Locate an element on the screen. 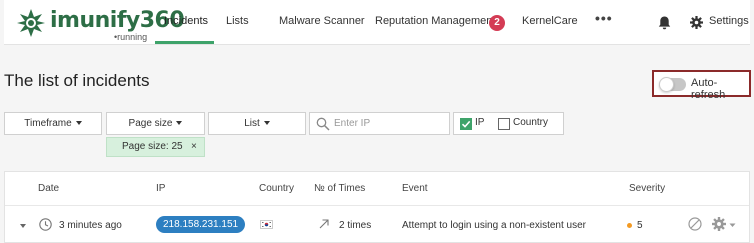  column-header-severity: Severity is located at coordinates (647, 188).